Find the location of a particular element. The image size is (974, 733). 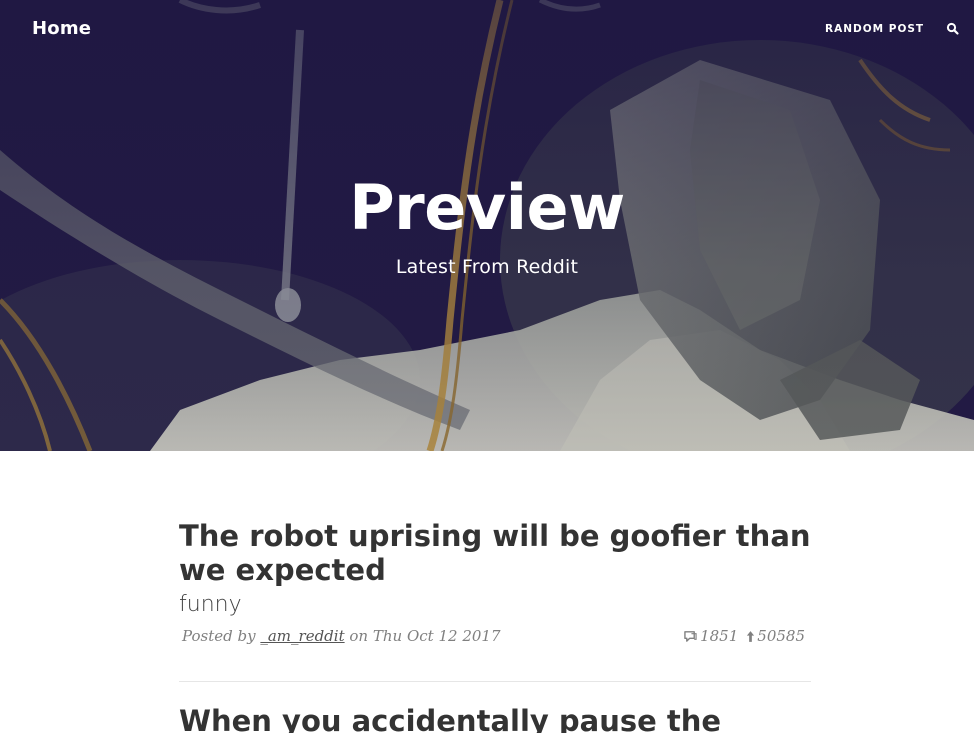

post-byline: Posted by _am_reddit on Thu Oct 12 2017 is located at coordinates (341, 636).